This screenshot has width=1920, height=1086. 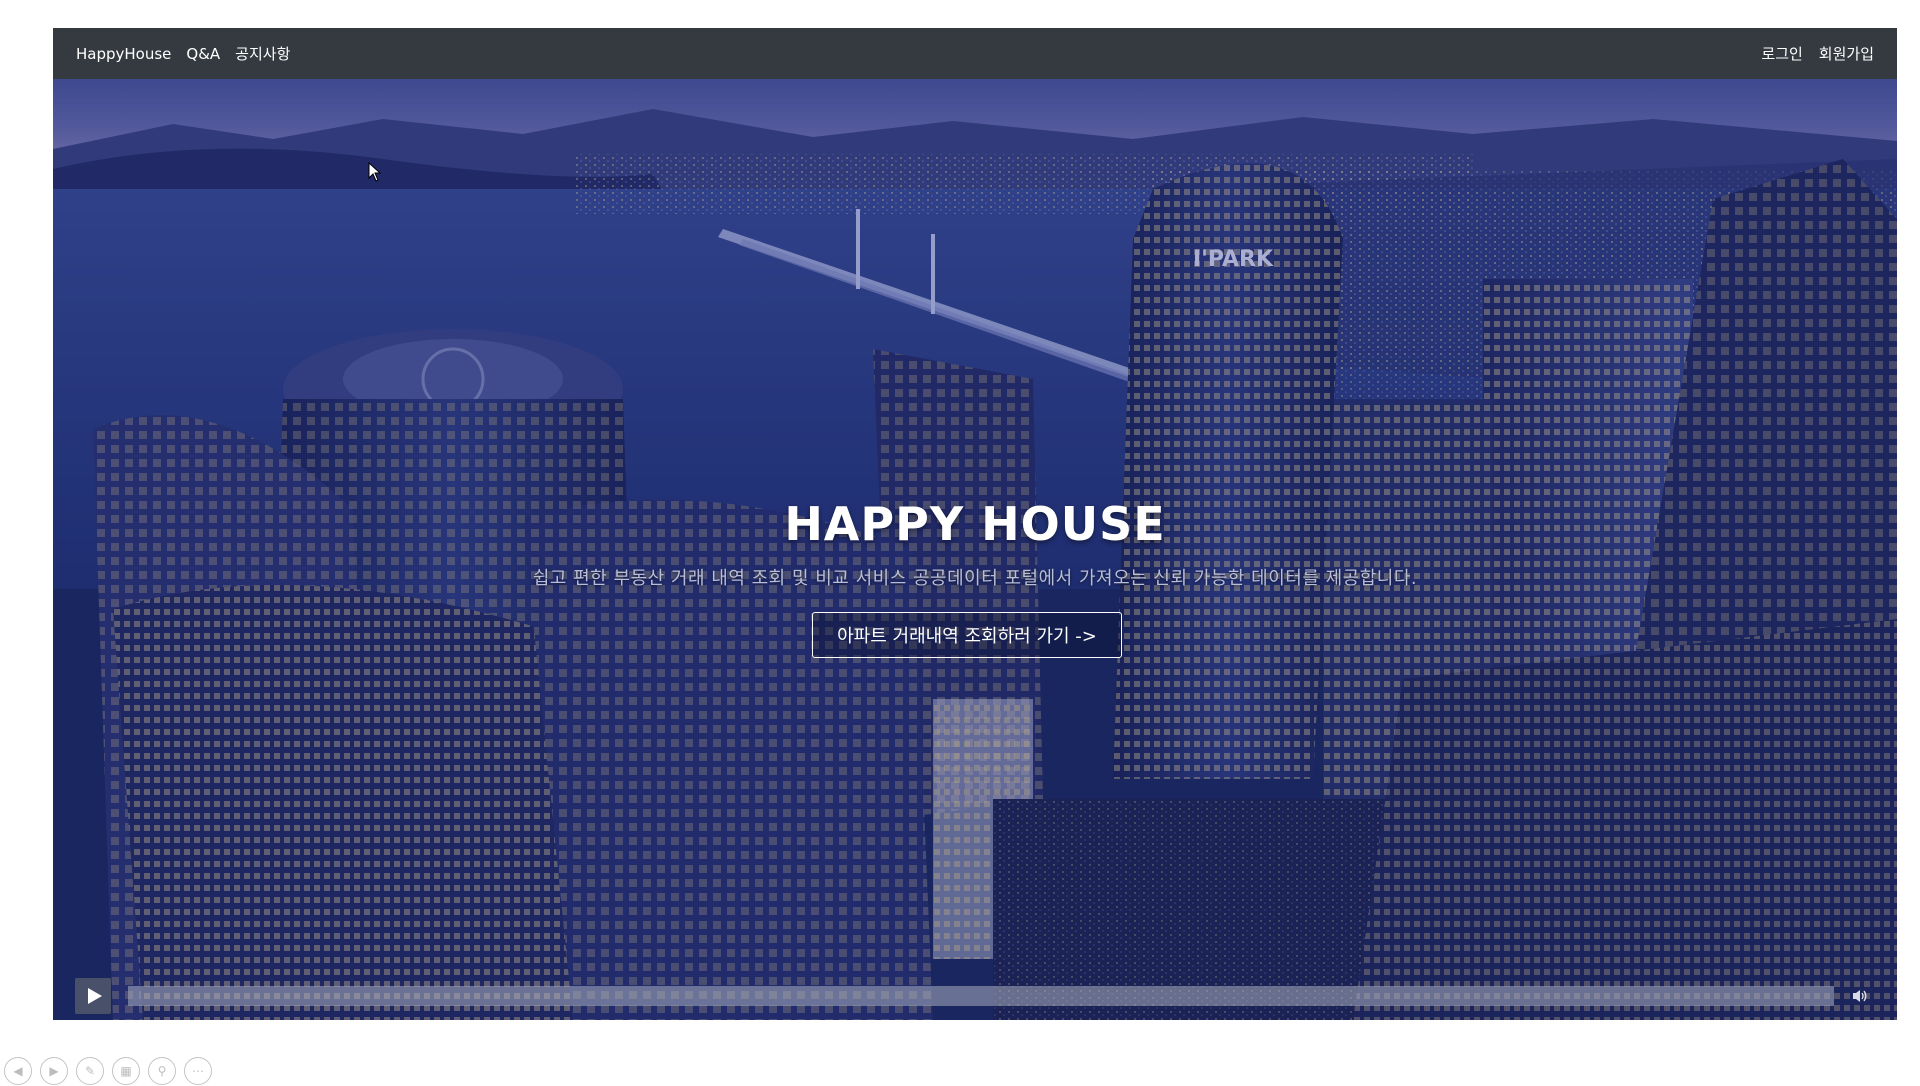 I want to click on play-icon, so click(x=95, y=996).